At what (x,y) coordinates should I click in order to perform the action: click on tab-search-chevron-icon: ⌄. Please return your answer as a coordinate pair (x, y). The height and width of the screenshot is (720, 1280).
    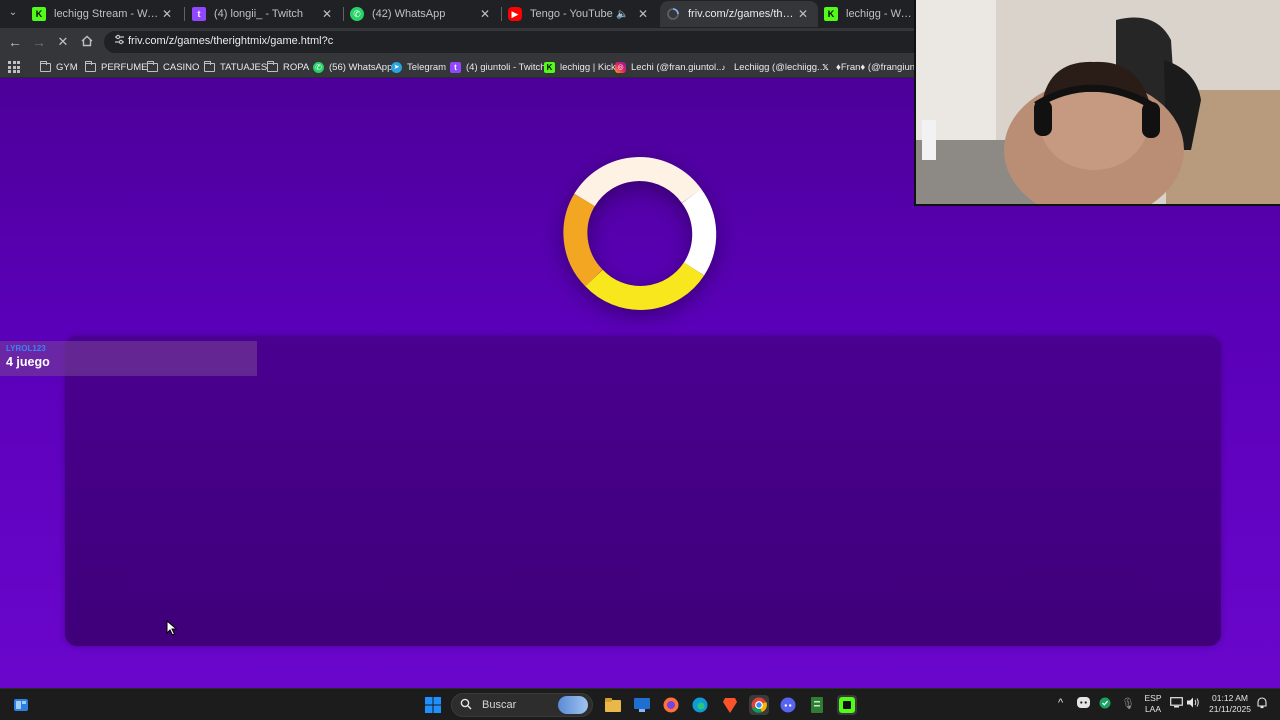
    Looking at the image, I should click on (13, 13).